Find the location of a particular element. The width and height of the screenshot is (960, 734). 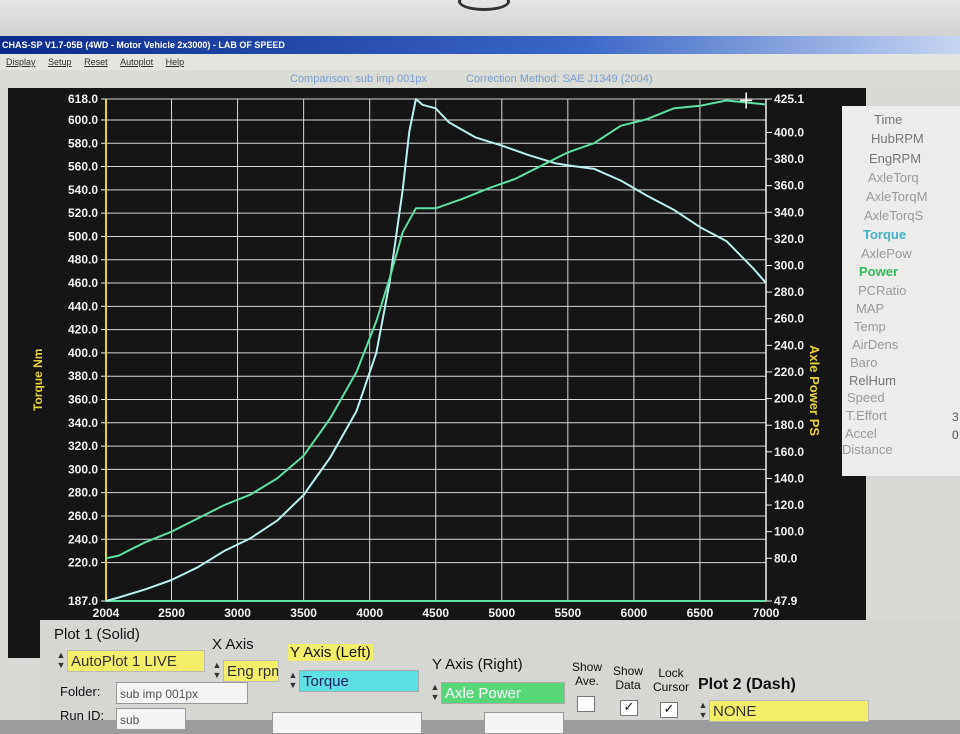

right-tick-label: 220.0 is located at coordinates (789, 372).